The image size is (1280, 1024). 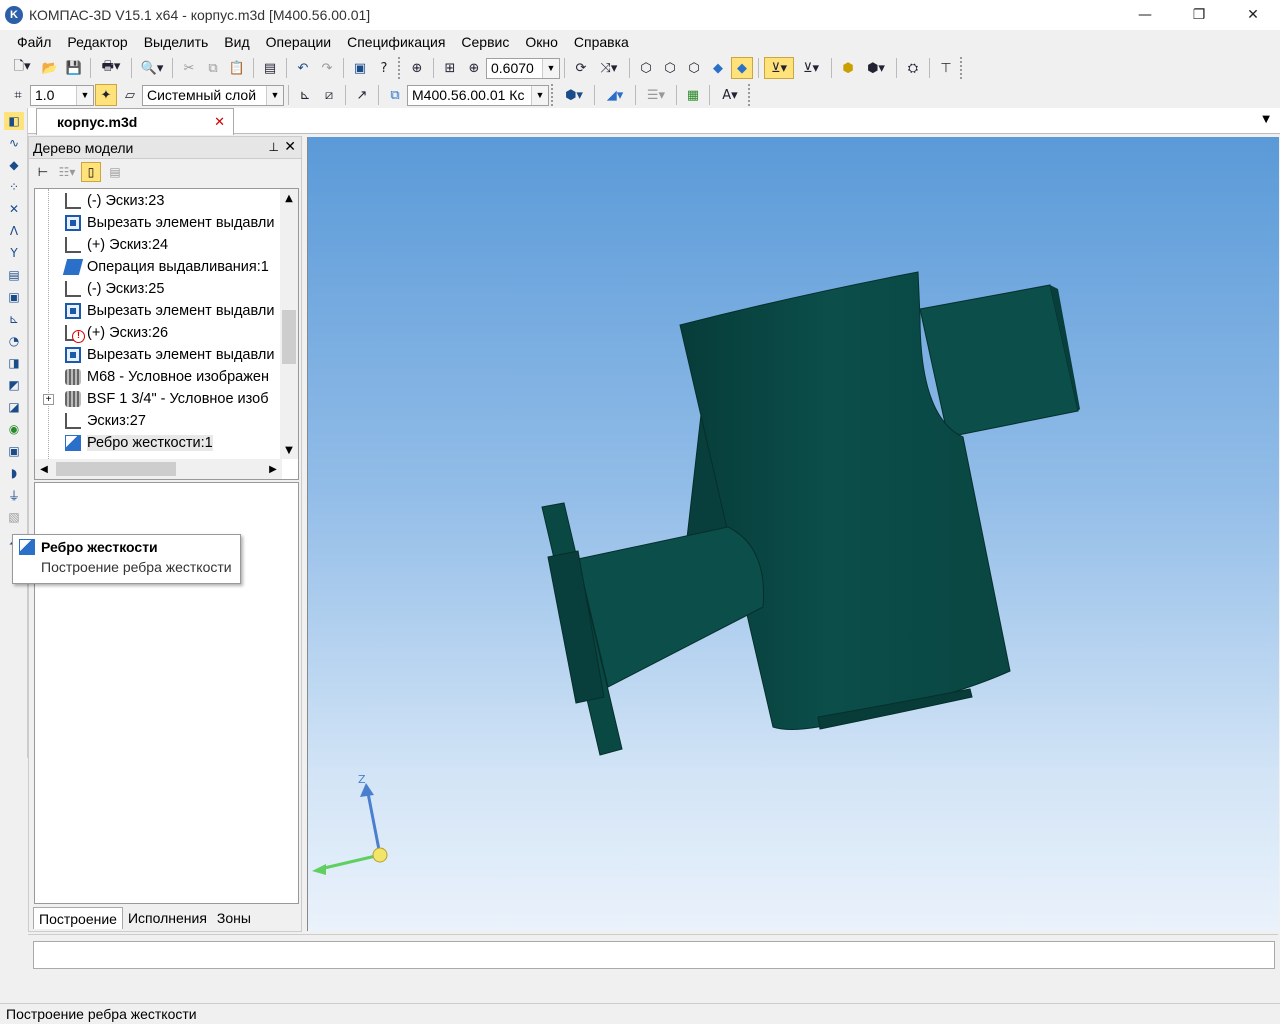 I want to click on scroll-up-icon: ▲, so click(x=289, y=198).